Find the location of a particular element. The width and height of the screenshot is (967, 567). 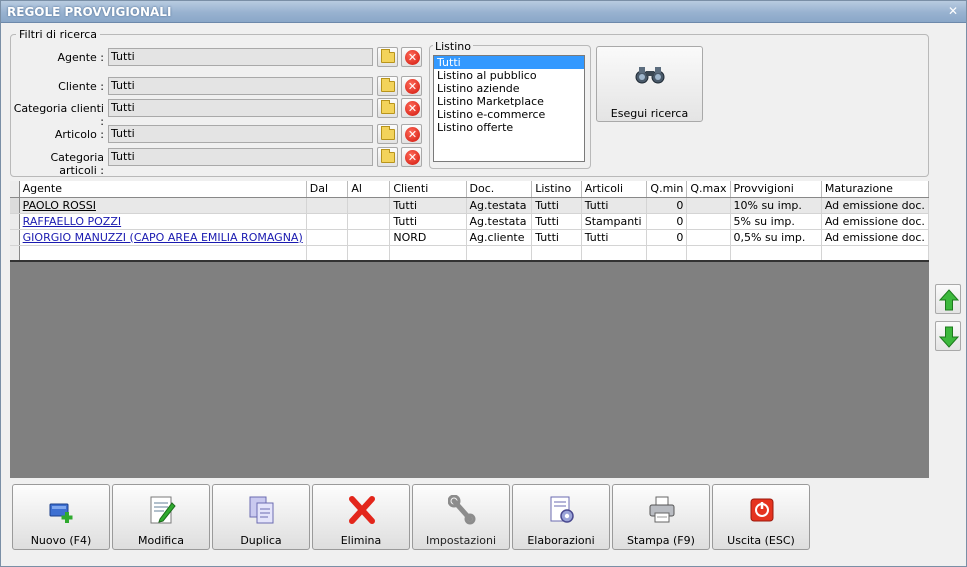

column-header: Articoli is located at coordinates (614, 189).